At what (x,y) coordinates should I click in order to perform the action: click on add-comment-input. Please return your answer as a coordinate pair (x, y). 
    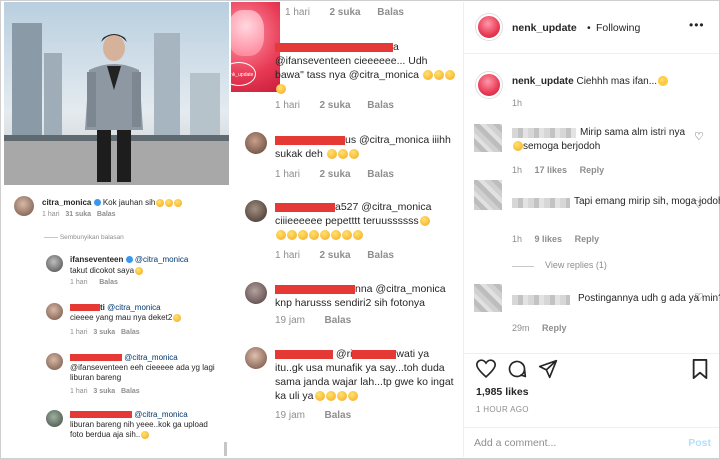
    Looking at the image, I should click on (569, 443).